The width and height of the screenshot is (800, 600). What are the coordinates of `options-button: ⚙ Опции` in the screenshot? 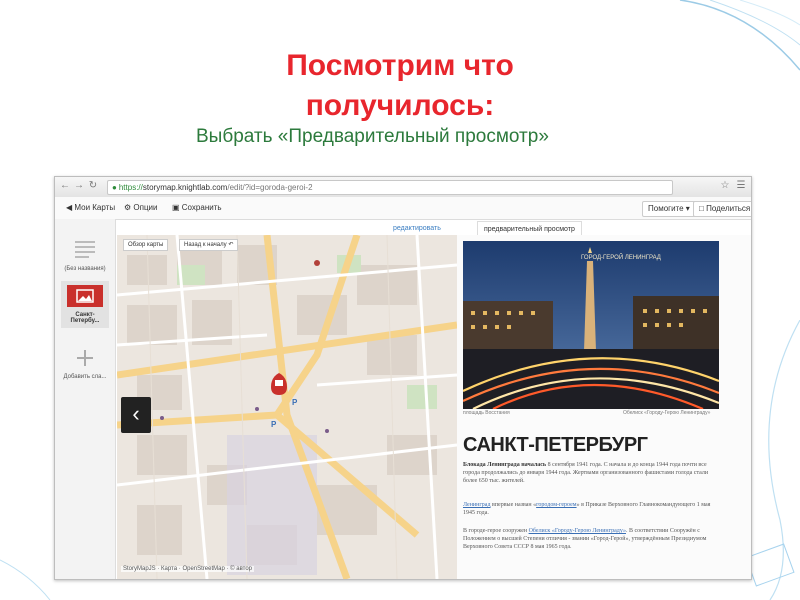 It's located at (140, 208).